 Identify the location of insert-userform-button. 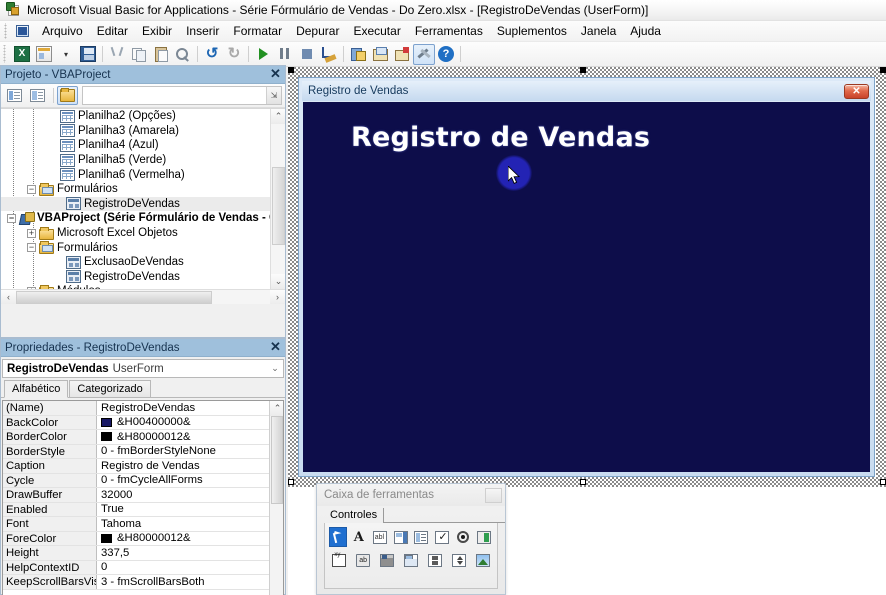
(44, 54).